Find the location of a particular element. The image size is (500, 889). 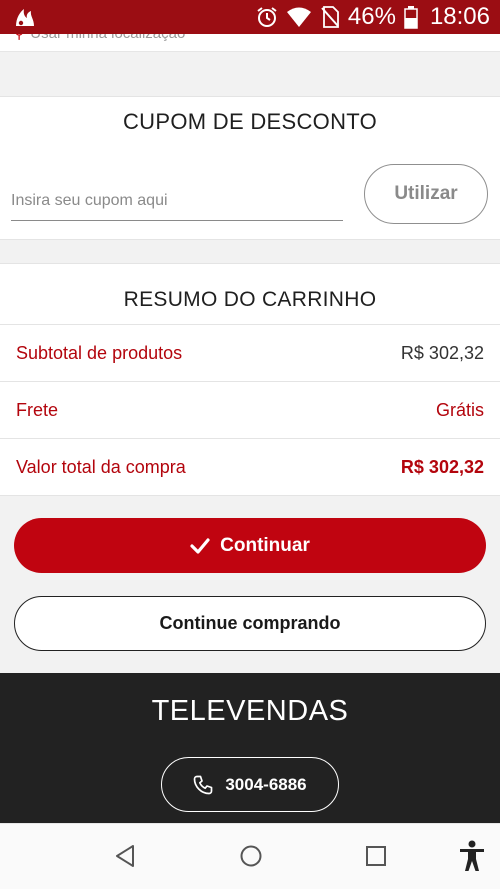

coupon-input is located at coordinates (177, 201).